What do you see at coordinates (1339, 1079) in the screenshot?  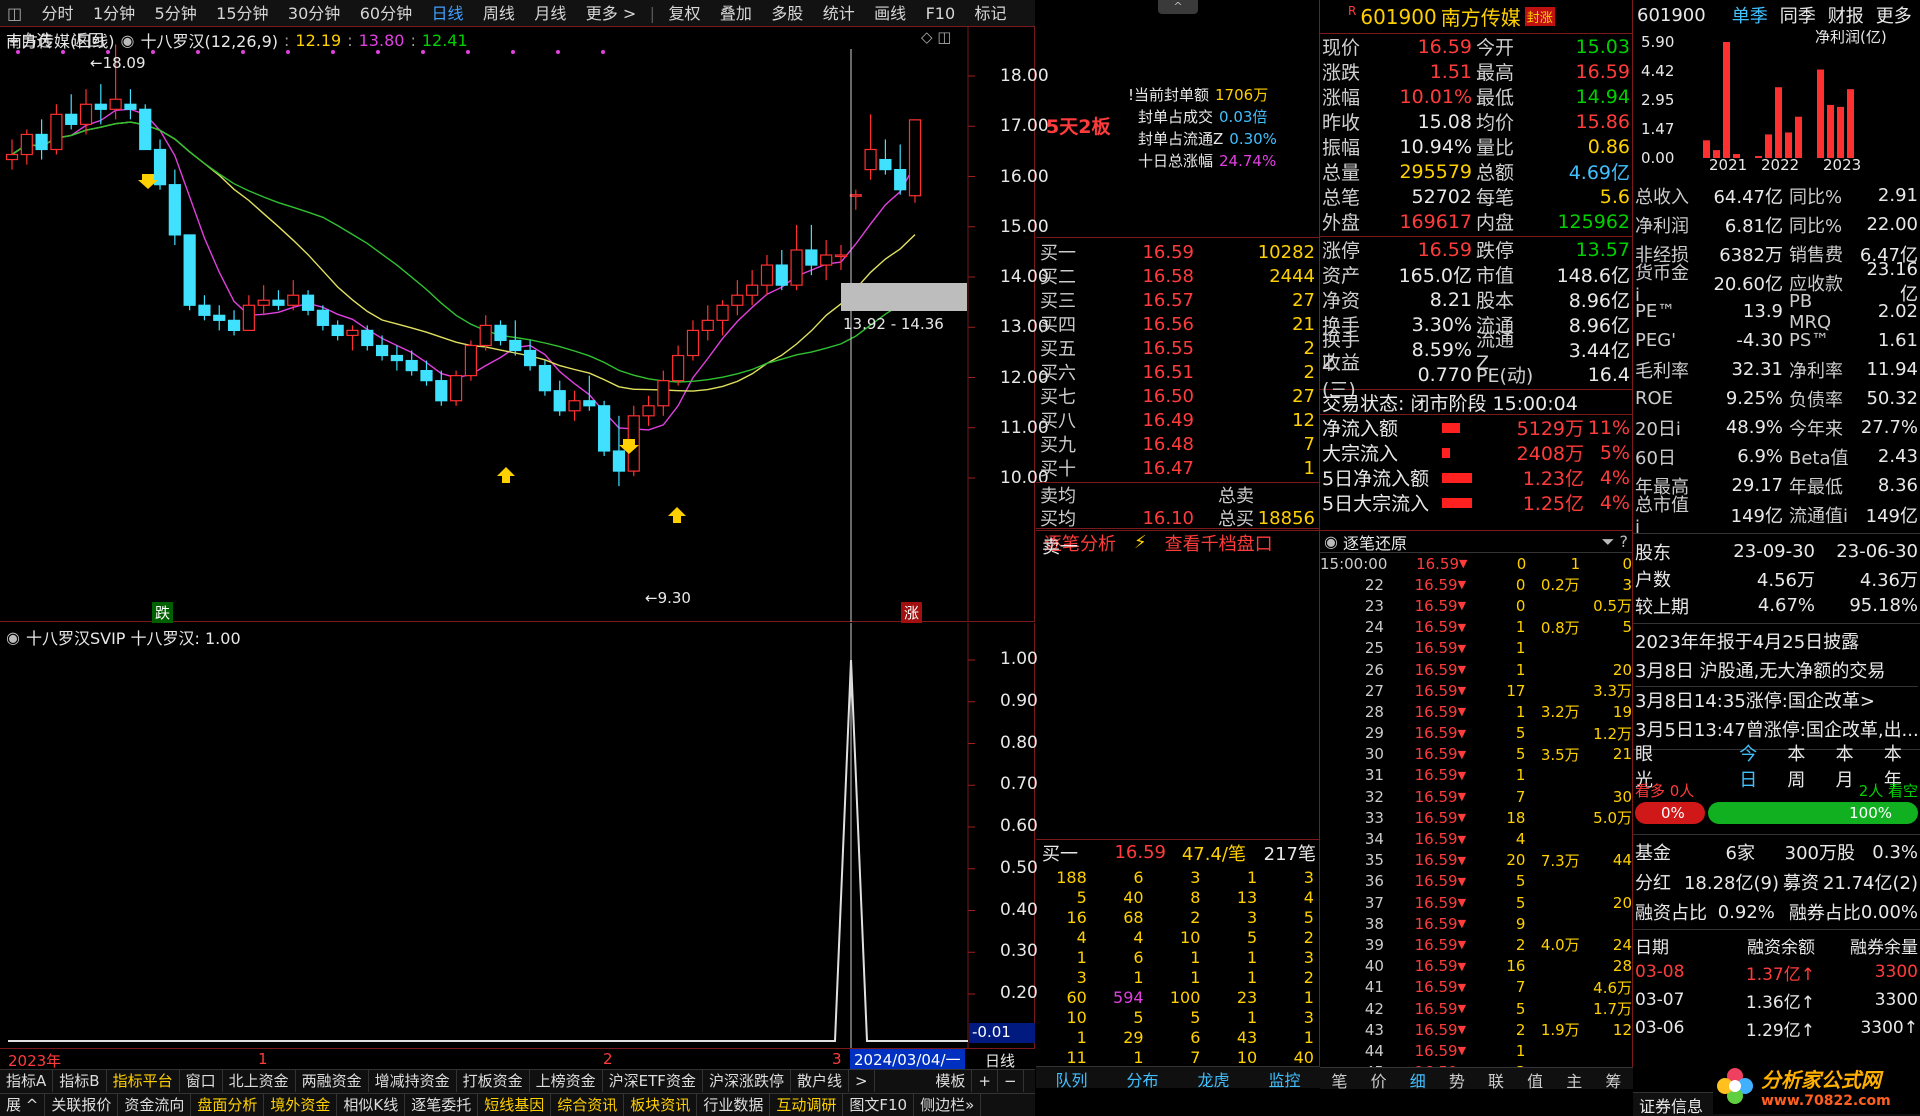 I see `tab-trade: 笔` at bounding box center [1339, 1079].